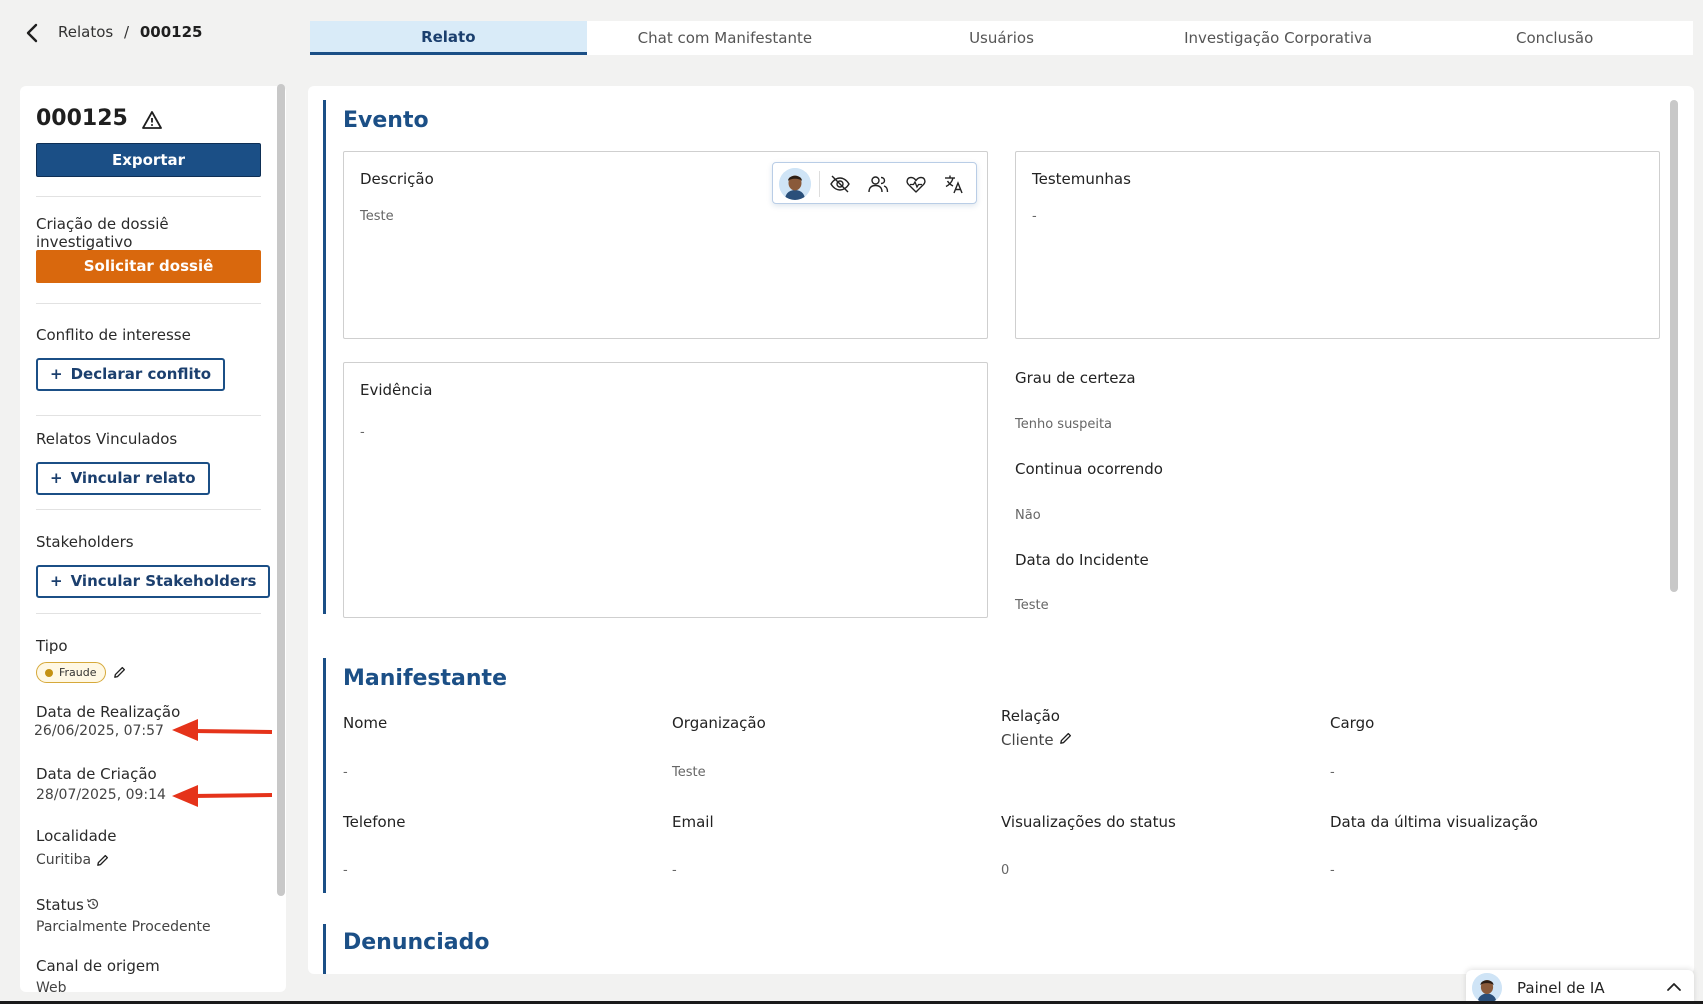 The image size is (1703, 1004). Describe the element at coordinates (719, 723) in the screenshot. I see `organizacao-label: Organização` at that location.